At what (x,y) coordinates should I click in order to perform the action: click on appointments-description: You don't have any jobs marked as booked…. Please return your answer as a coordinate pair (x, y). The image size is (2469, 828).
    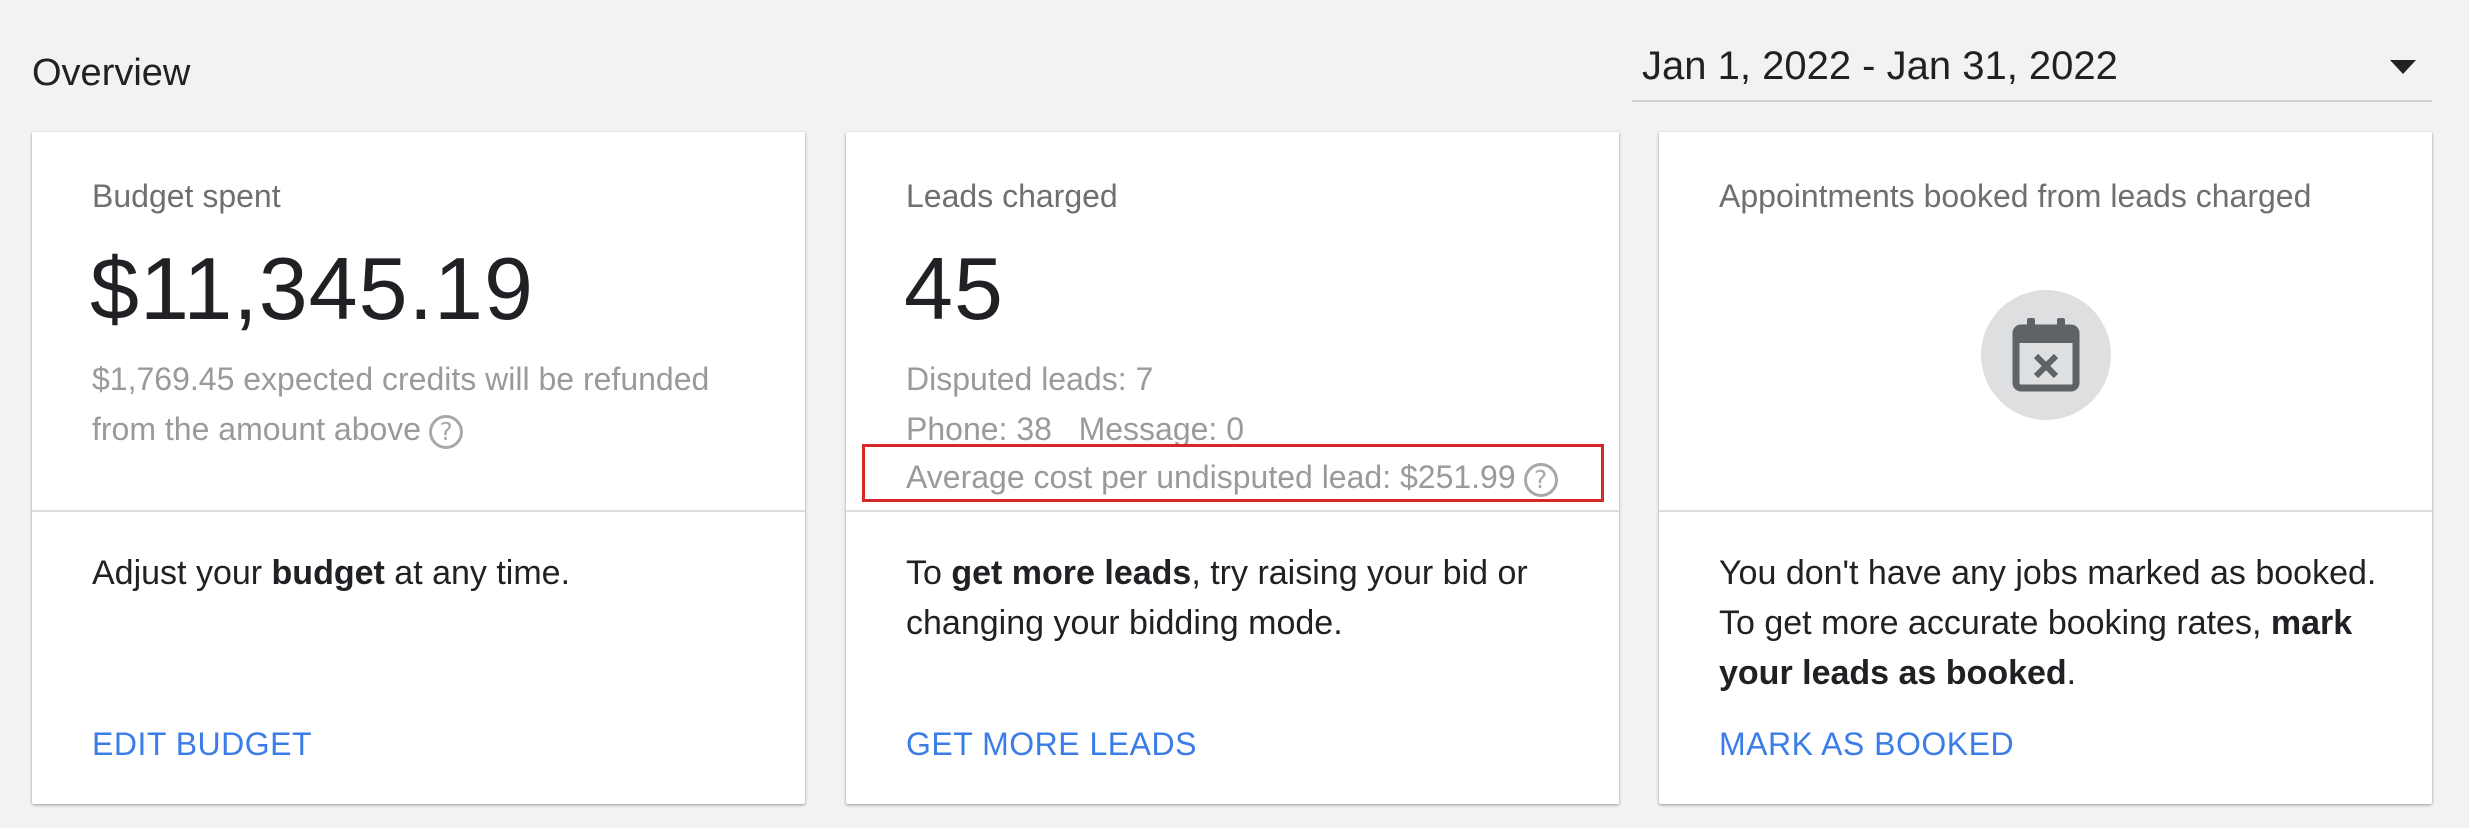
    Looking at the image, I should click on (2049, 623).